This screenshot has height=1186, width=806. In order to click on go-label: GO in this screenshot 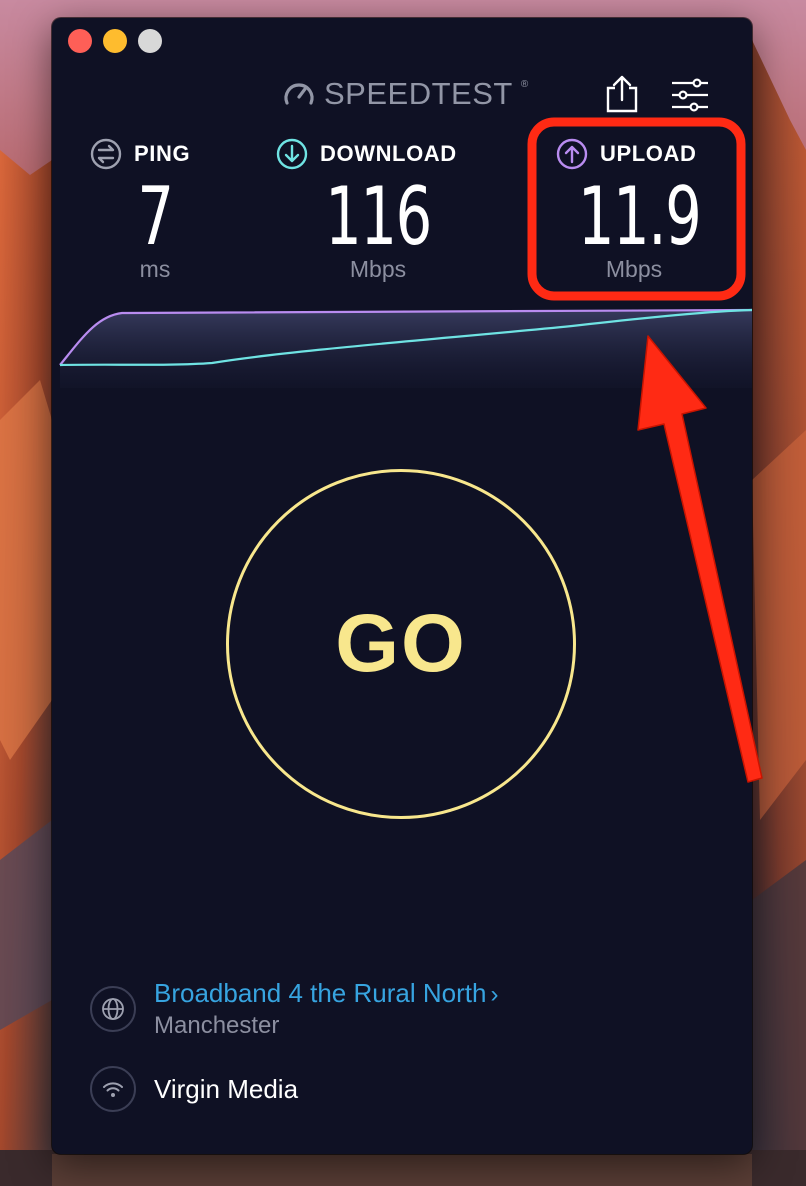, I will do `click(401, 643)`.